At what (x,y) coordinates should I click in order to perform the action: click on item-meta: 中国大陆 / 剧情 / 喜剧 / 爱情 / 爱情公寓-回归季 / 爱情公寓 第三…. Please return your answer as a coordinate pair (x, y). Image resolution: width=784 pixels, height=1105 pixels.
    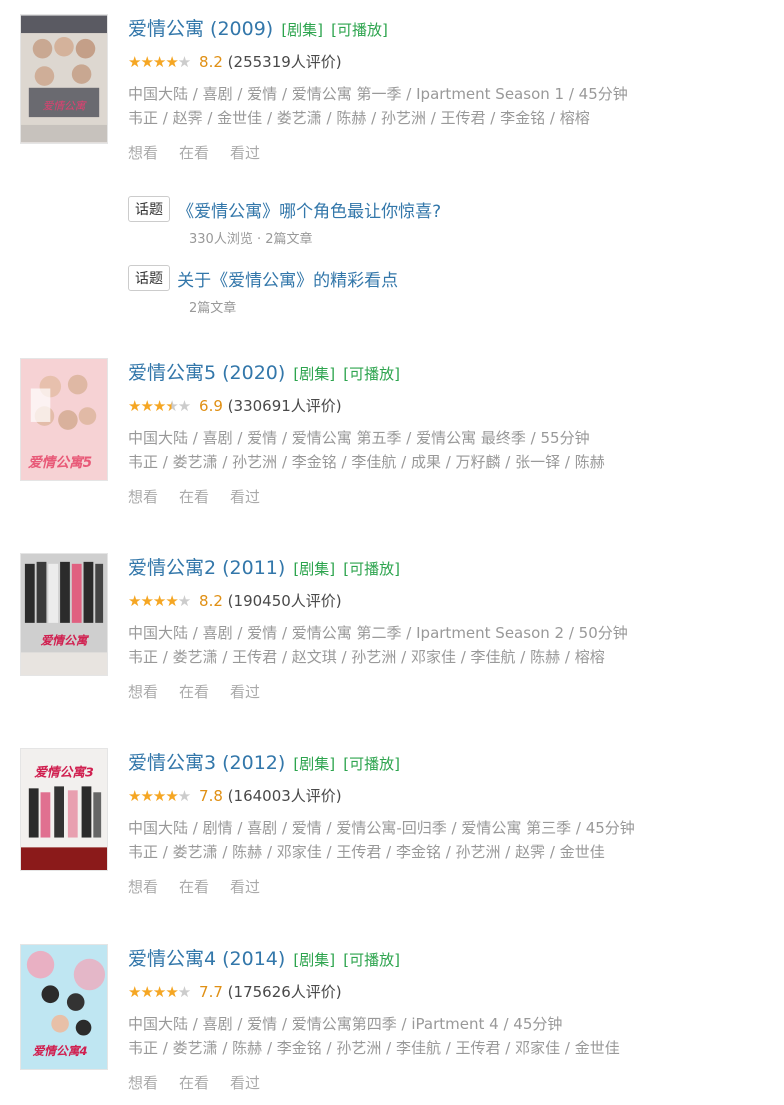
    Looking at the image, I should click on (456, 840).